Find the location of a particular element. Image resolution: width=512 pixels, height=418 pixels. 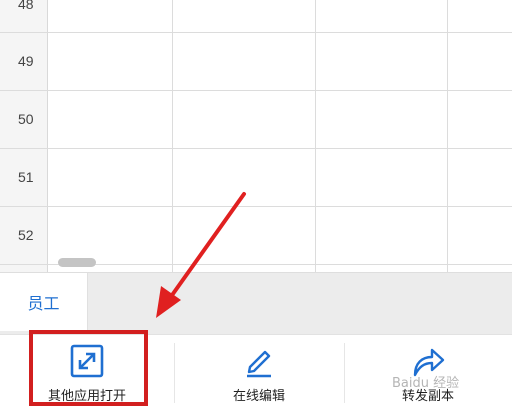

open-other-app-label: 其他应用打开 is located at coordinates (86, 396).